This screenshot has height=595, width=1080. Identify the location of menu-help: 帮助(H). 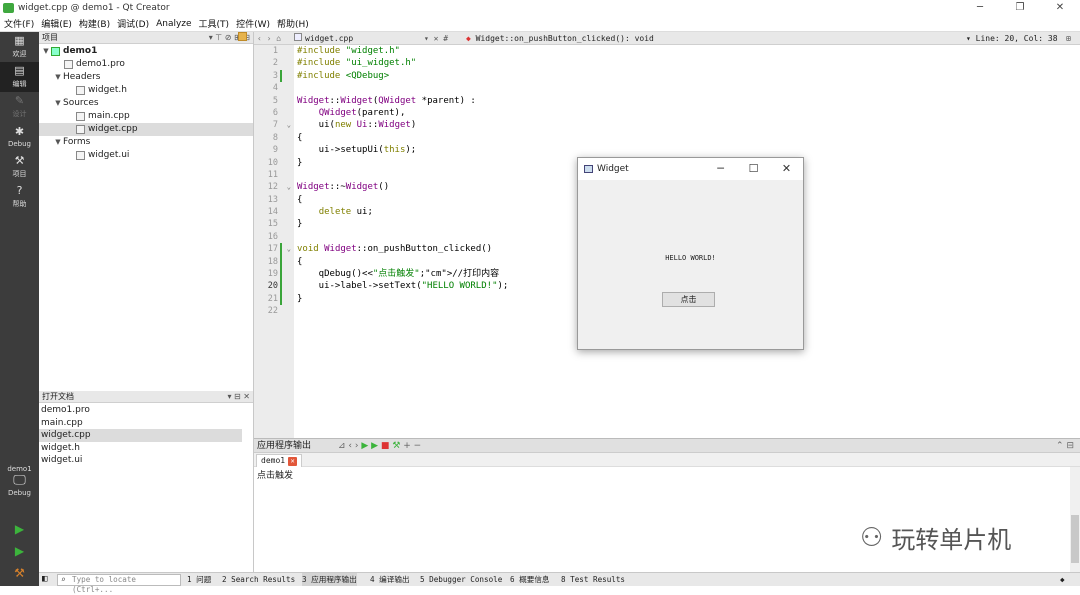
(293, 23).